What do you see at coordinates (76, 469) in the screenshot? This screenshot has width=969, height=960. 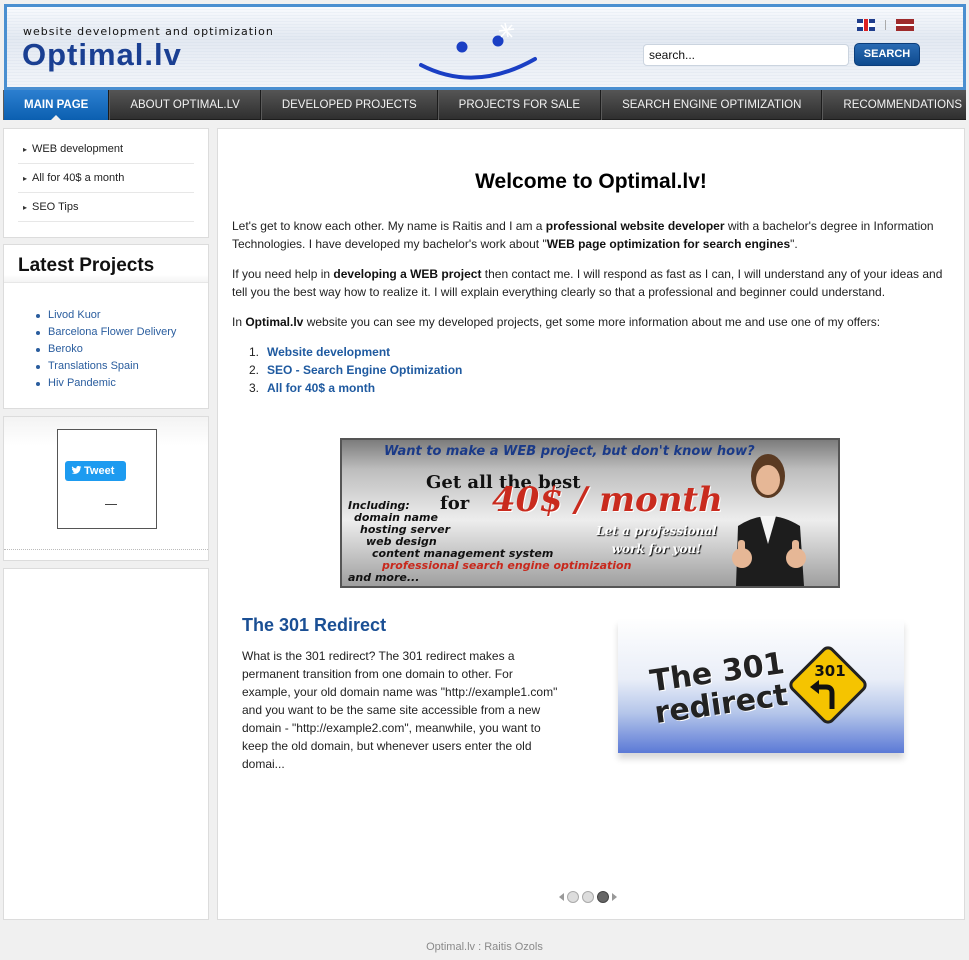 I see `twitter-bird-icon` at bounding box center [76, 469].